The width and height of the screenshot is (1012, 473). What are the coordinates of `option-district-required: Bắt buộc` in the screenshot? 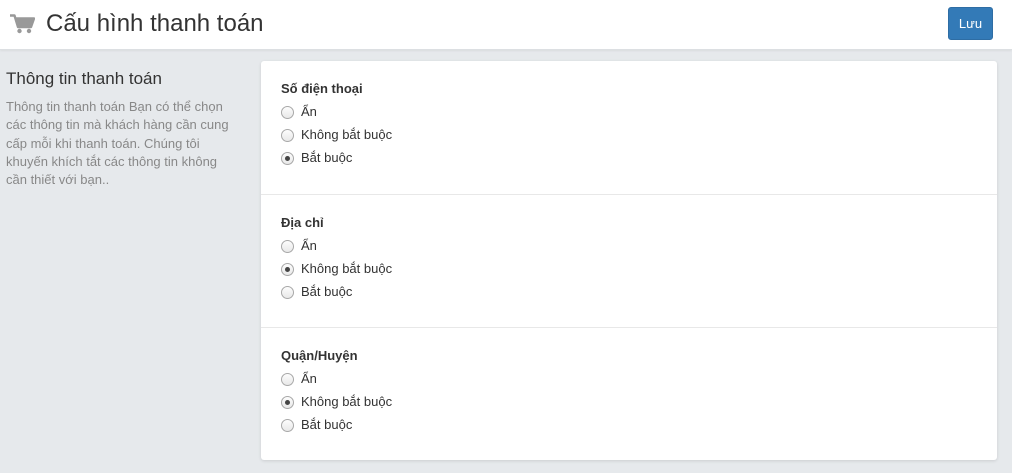 It's located at (316, 425).